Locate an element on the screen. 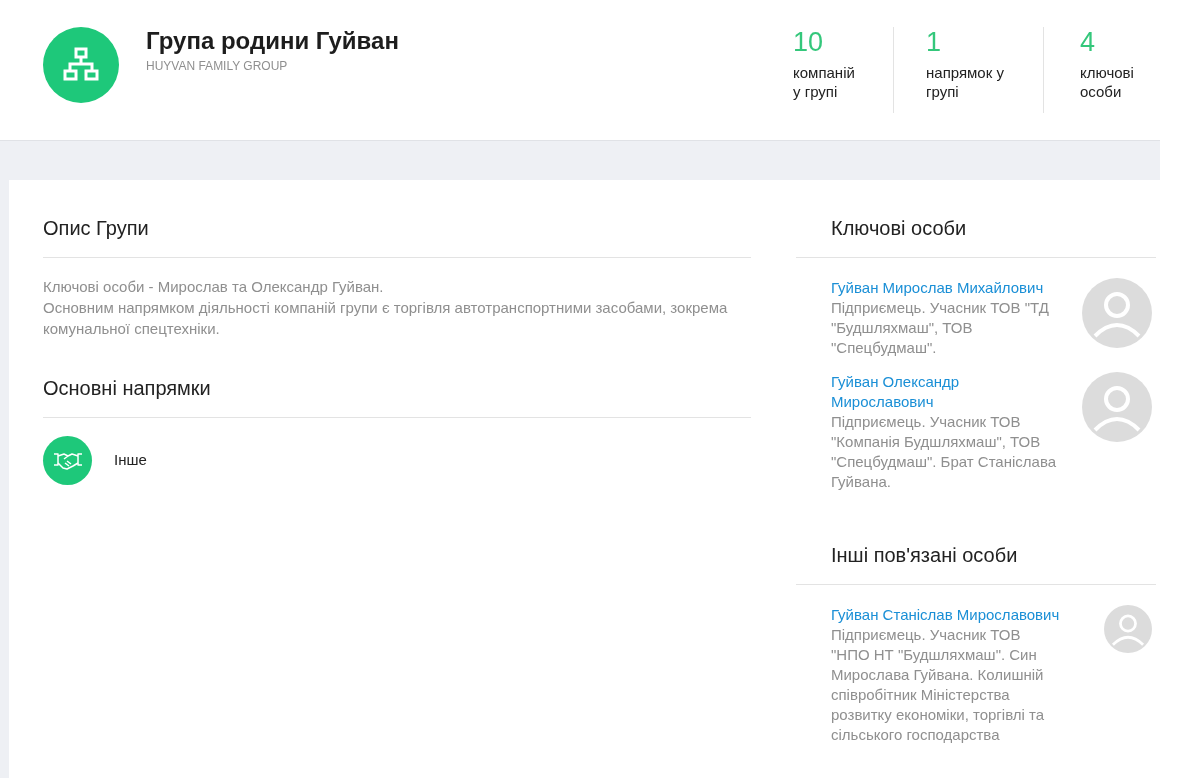 The image size is (1200, 778). section-heading: Інші пов'язані особи is located at coordinates (925, 555).